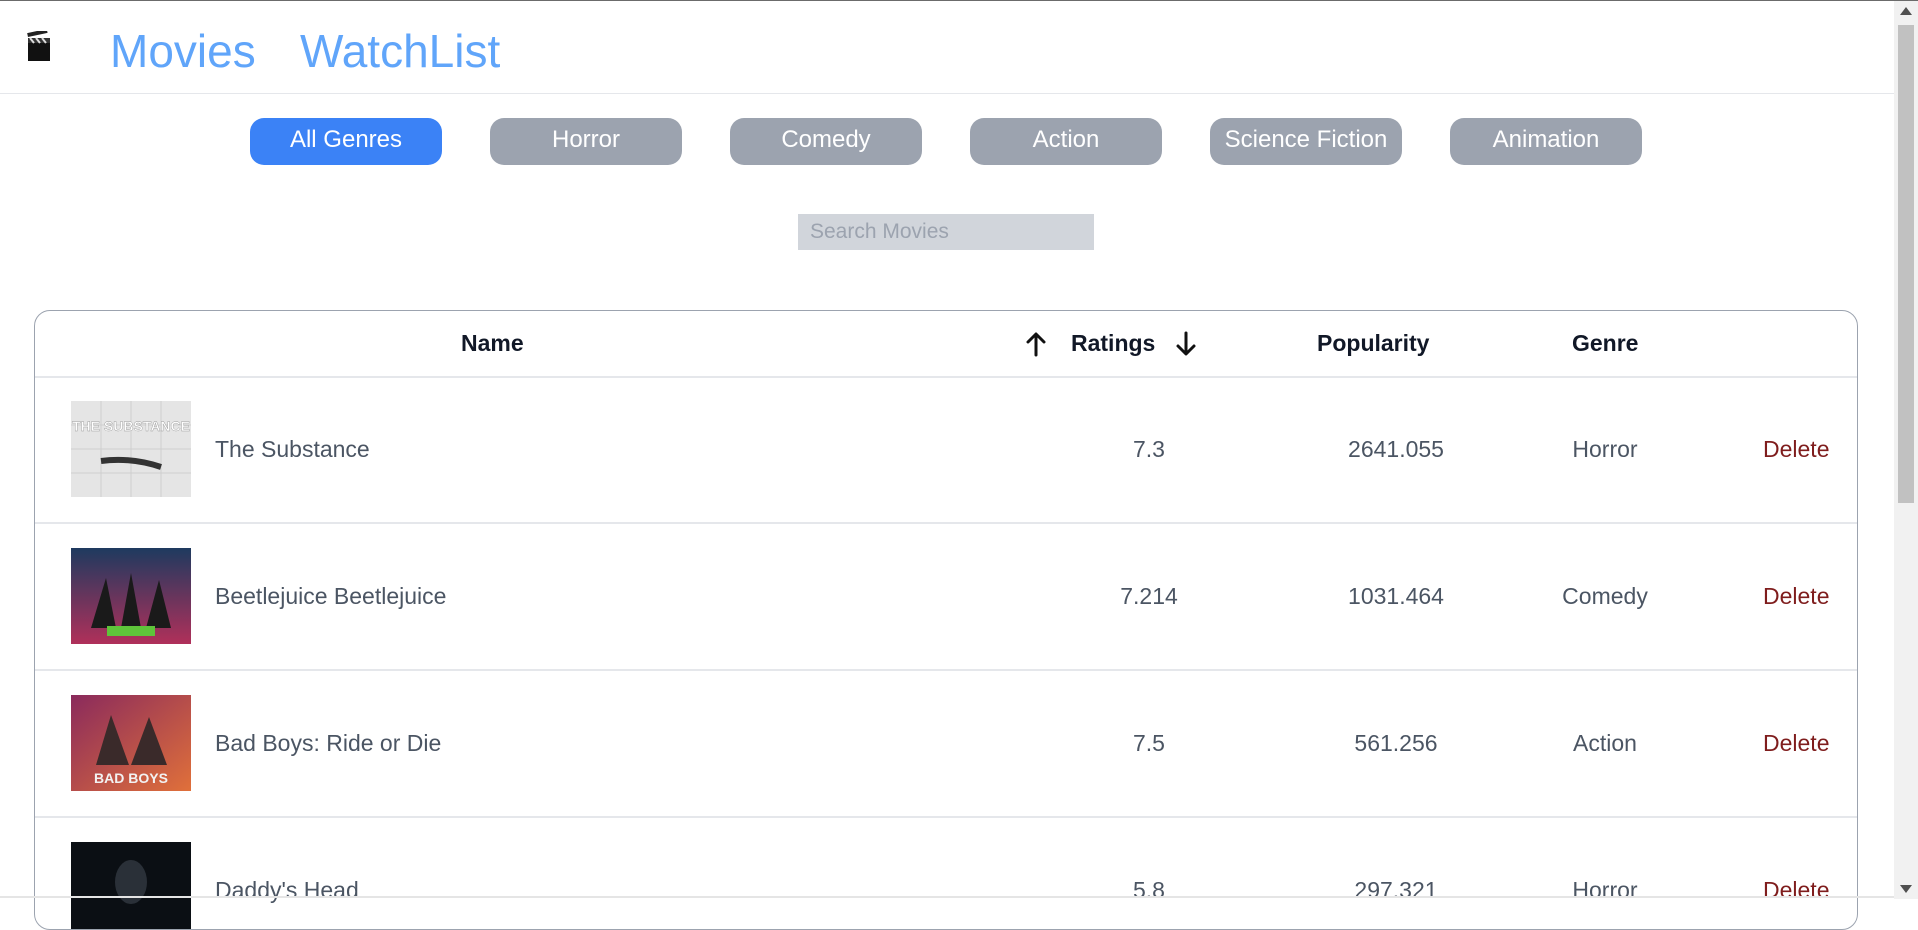 The height and width of the screenshot is (930, 1918). Describe the element at coordinates (1036, 344) in the screenshot. I see `arrow-up-icon` at that location.